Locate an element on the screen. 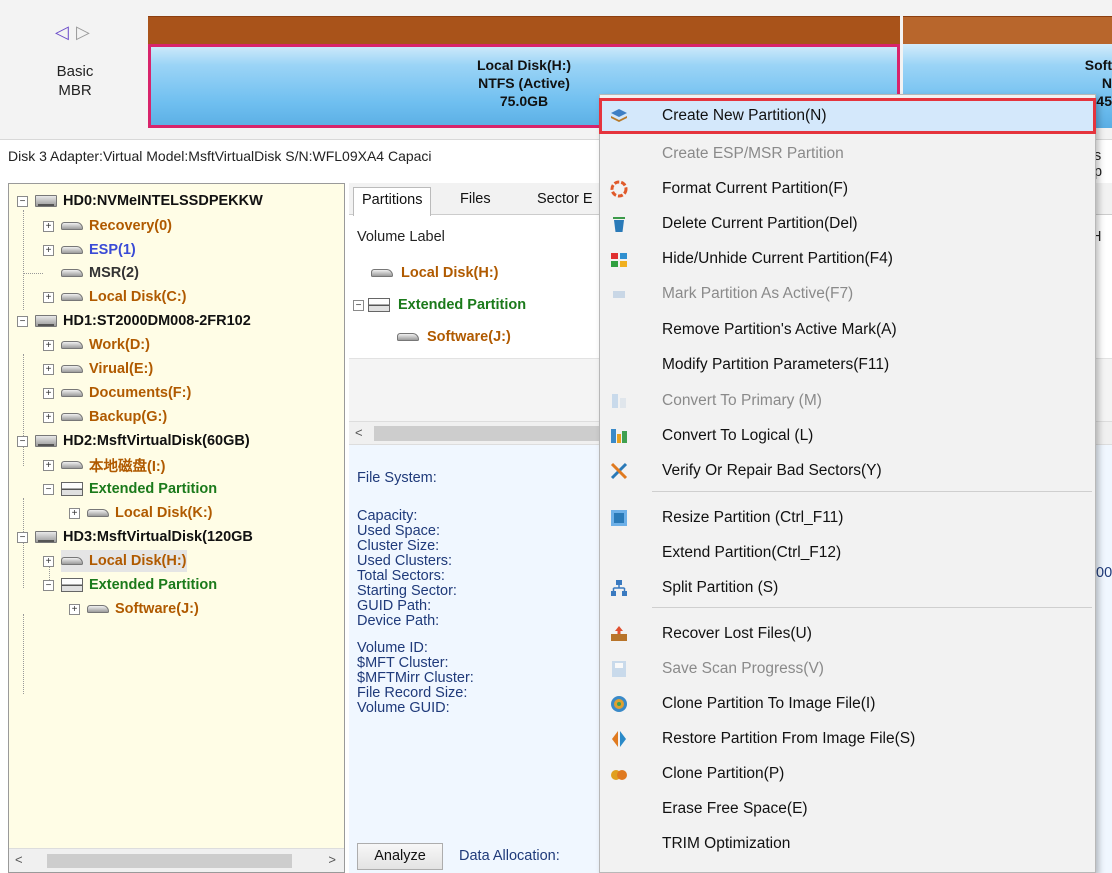 The height and width of the screenshot is (873, 1112). tree-disk-node: HD1:ST2000DM008-2FR102 is located at coordinates (143, 321).